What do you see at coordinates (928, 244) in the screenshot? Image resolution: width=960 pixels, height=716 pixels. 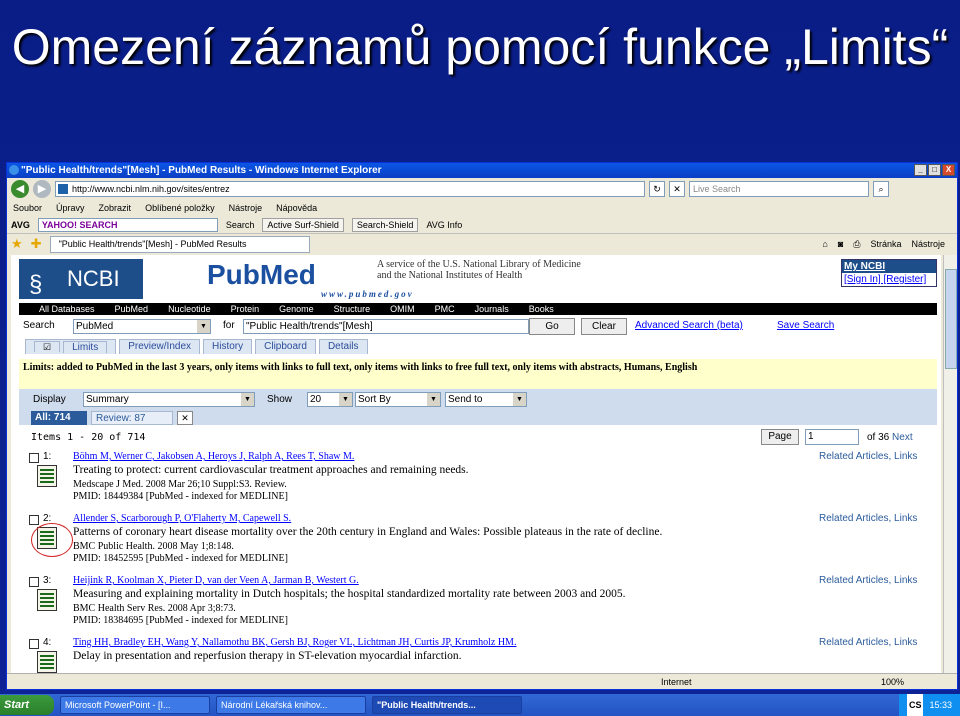 I see `tools-menu: Nástroje` at bounding box center [928, 244].